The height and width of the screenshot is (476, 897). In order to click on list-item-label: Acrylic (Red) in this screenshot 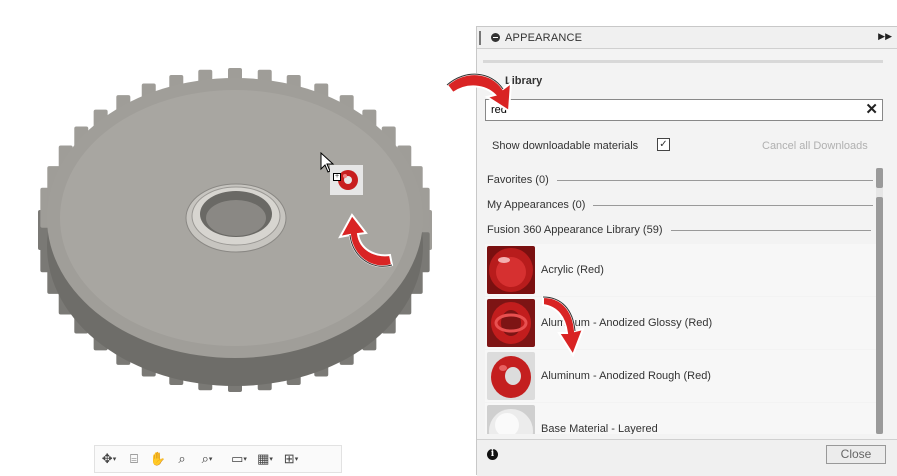, I will do `click(572, 270)`.